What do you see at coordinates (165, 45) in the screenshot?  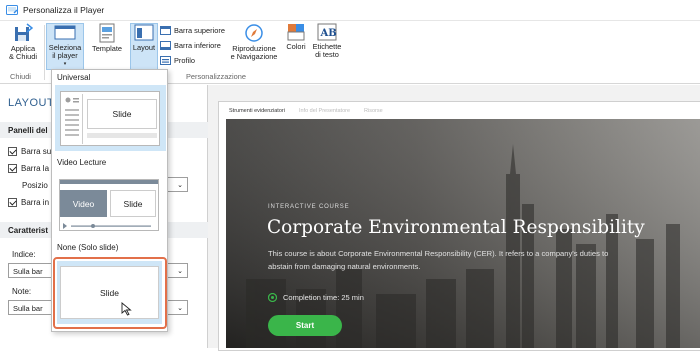 I see `bottom-bar-icon` at bounding box center [165, 45].